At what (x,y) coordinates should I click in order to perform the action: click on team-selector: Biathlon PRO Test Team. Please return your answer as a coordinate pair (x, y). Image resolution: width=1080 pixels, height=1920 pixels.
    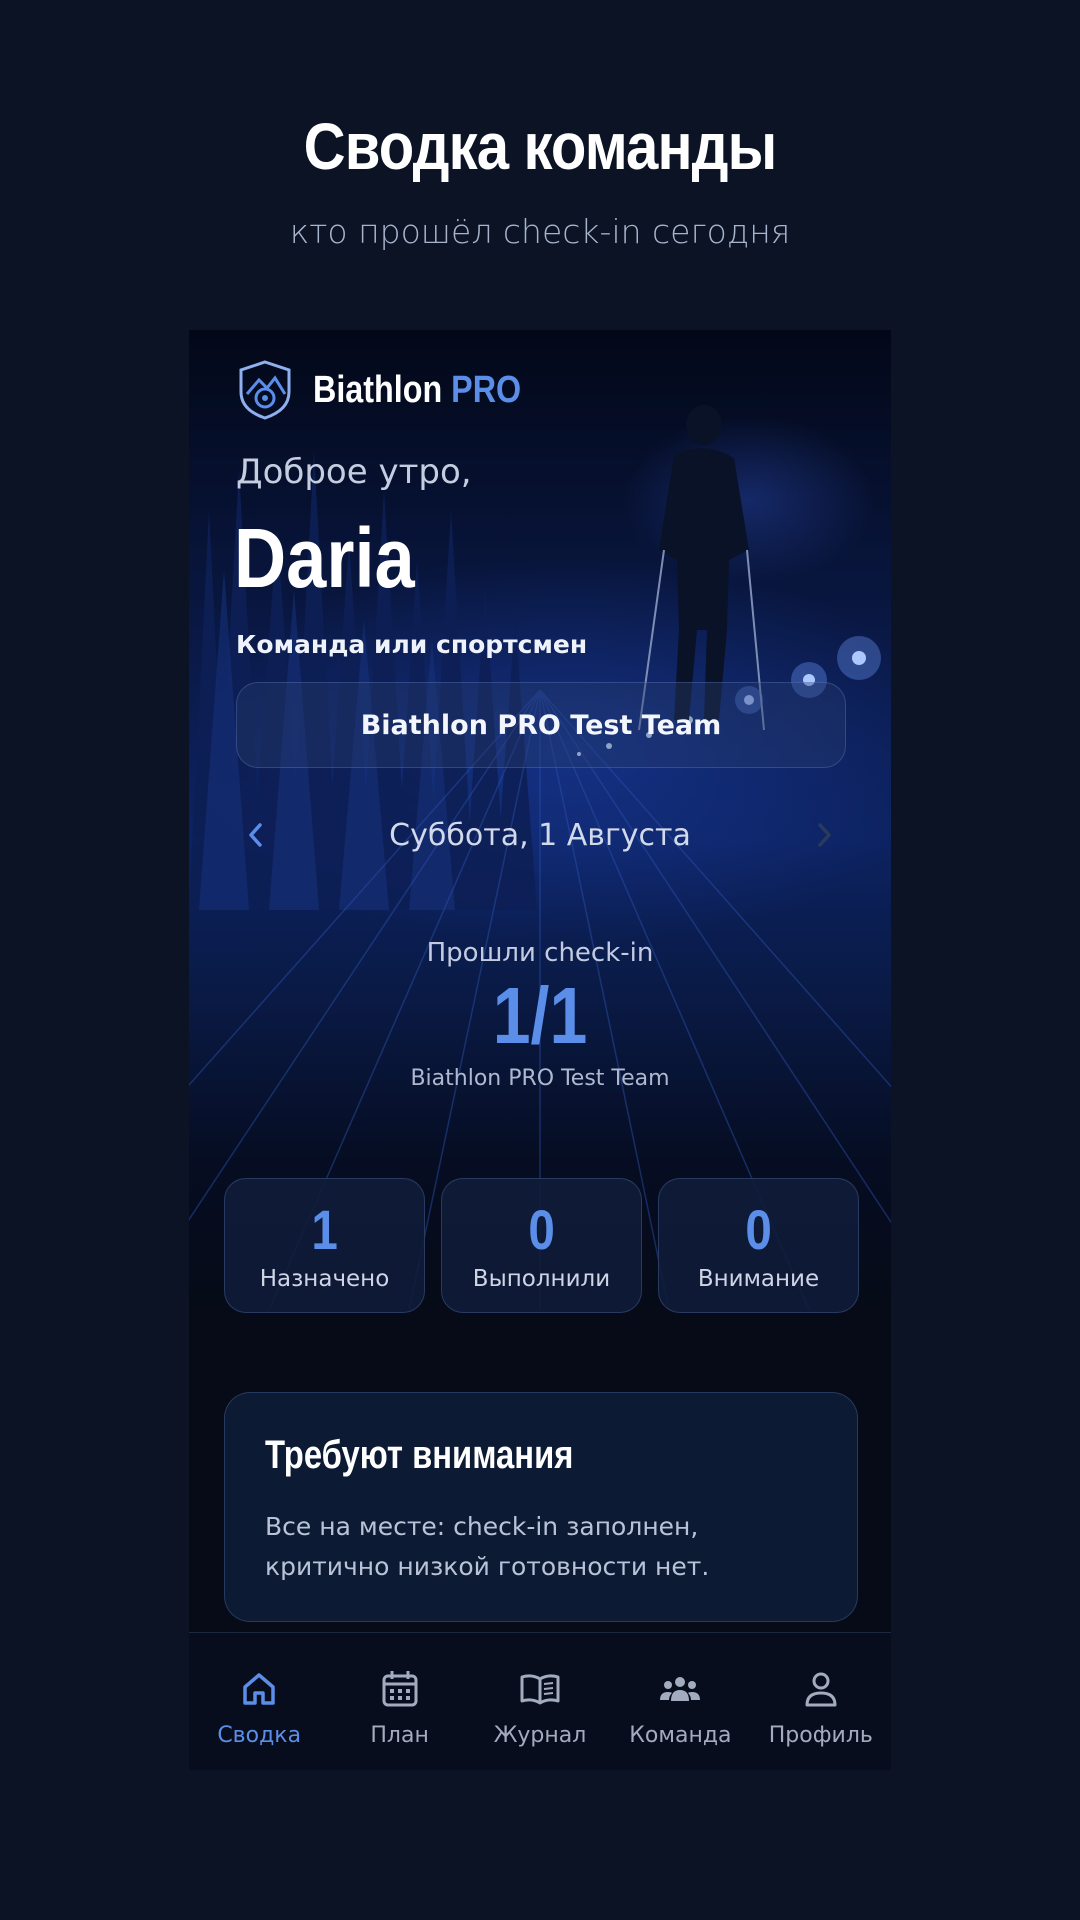
    Looking at the image, I should click on (541, 725).